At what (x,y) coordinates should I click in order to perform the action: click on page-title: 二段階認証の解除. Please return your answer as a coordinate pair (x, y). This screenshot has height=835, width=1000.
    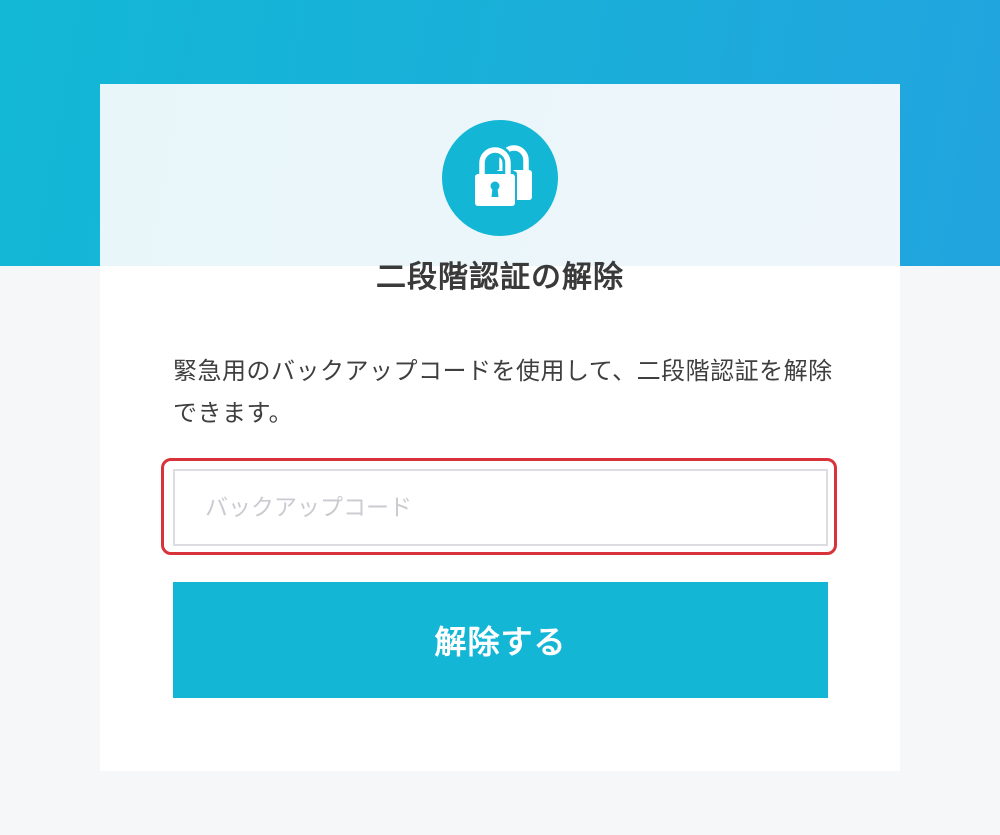
    Looking at the image, I should click on (500, 277).